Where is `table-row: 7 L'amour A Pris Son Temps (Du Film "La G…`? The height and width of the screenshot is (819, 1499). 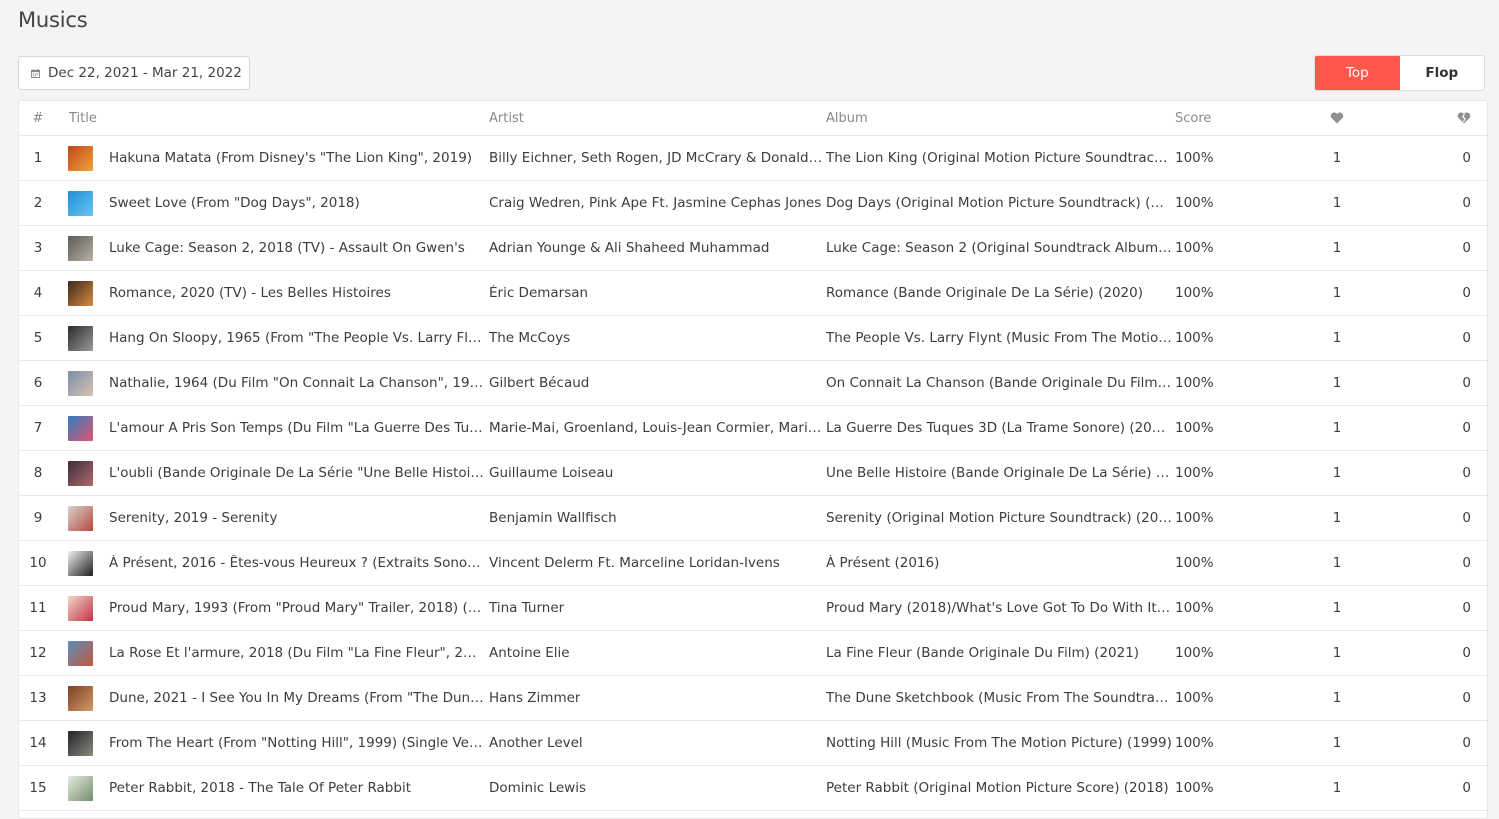 table-row: 7 L'amour A Pris Son Temps (Du Film "La G… is located at coordinates (753, 428).